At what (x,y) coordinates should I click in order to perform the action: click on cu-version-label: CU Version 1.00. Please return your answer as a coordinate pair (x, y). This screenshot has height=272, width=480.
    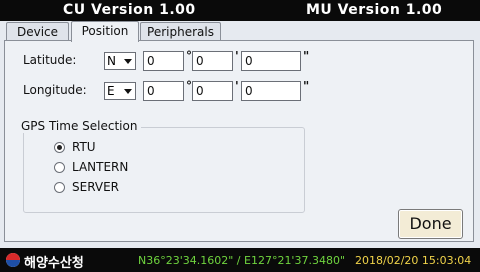
    Looking at the image, I should click on (129, 10).